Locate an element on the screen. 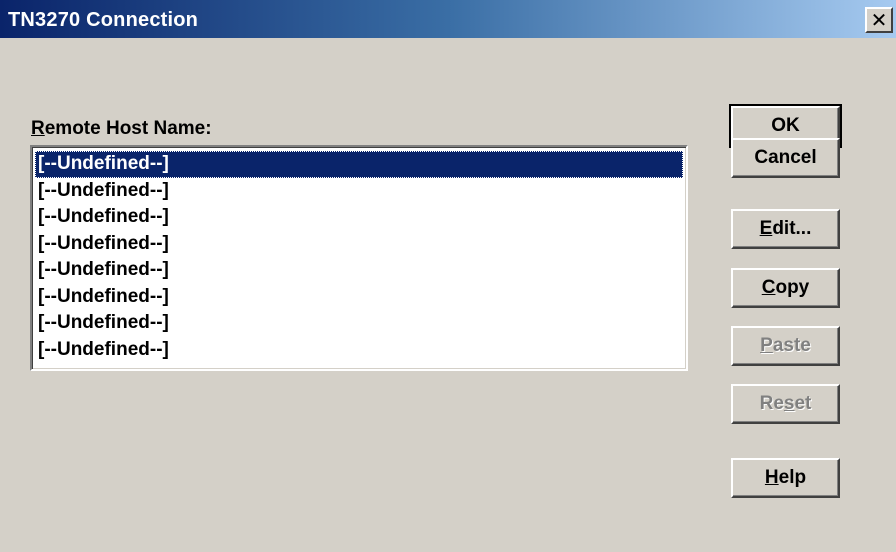 This screenshot has height=552, width=896. title-bar: TN3270 Connection ✕ is located at coordinates (448, 19).